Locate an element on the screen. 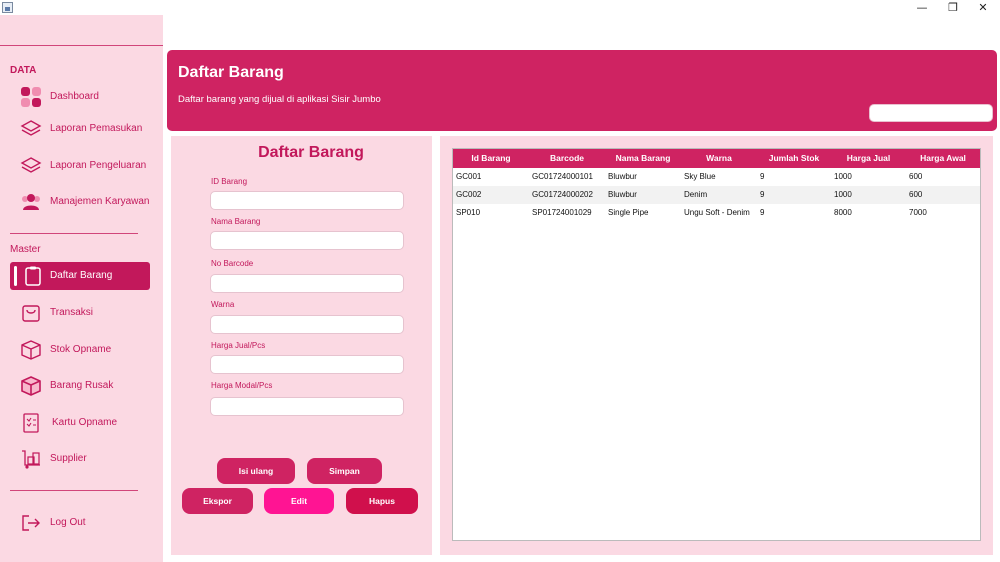 The height and width of the screenshot is (562, 1000). hand-truck-icon is located at coordinates (31, 459).